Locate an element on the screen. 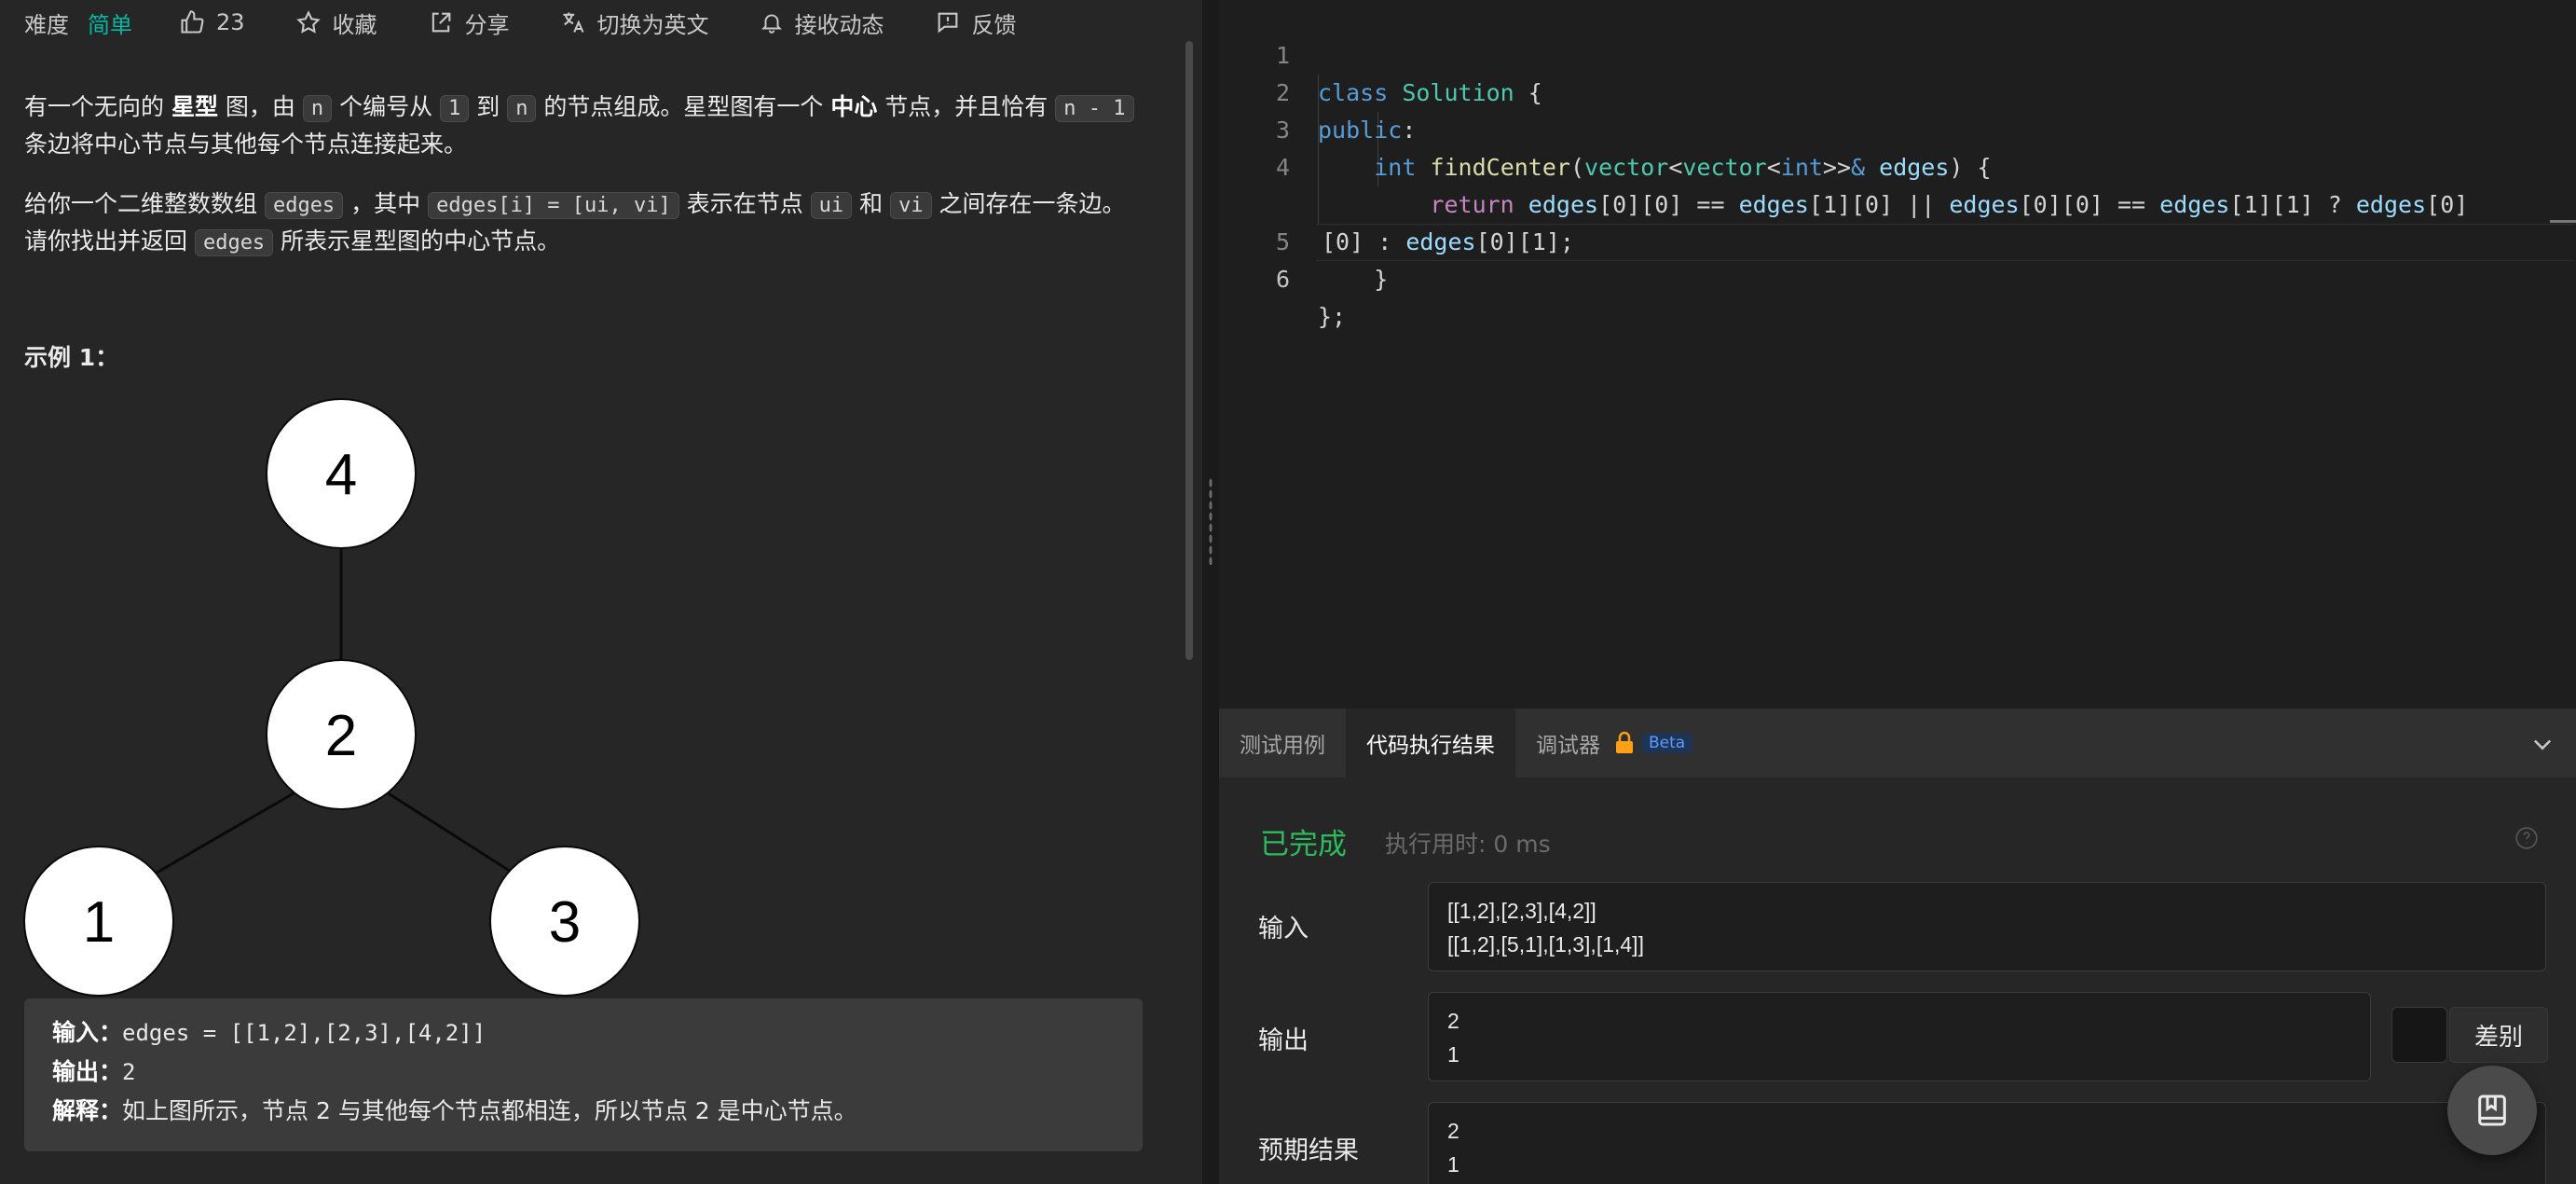 This screenshot has height=1184, width=2576. difficulty-value: 简单 is located at coordinates (110, 24).